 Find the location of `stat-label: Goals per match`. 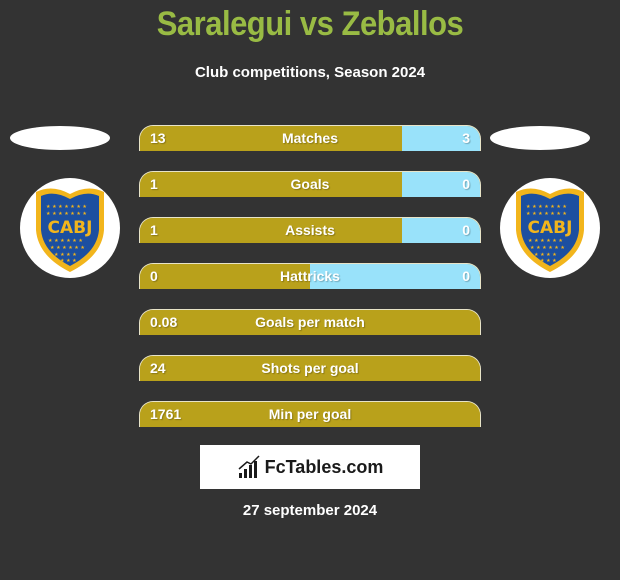

stat-label: Goals per match is located at coordinates (310, 322).